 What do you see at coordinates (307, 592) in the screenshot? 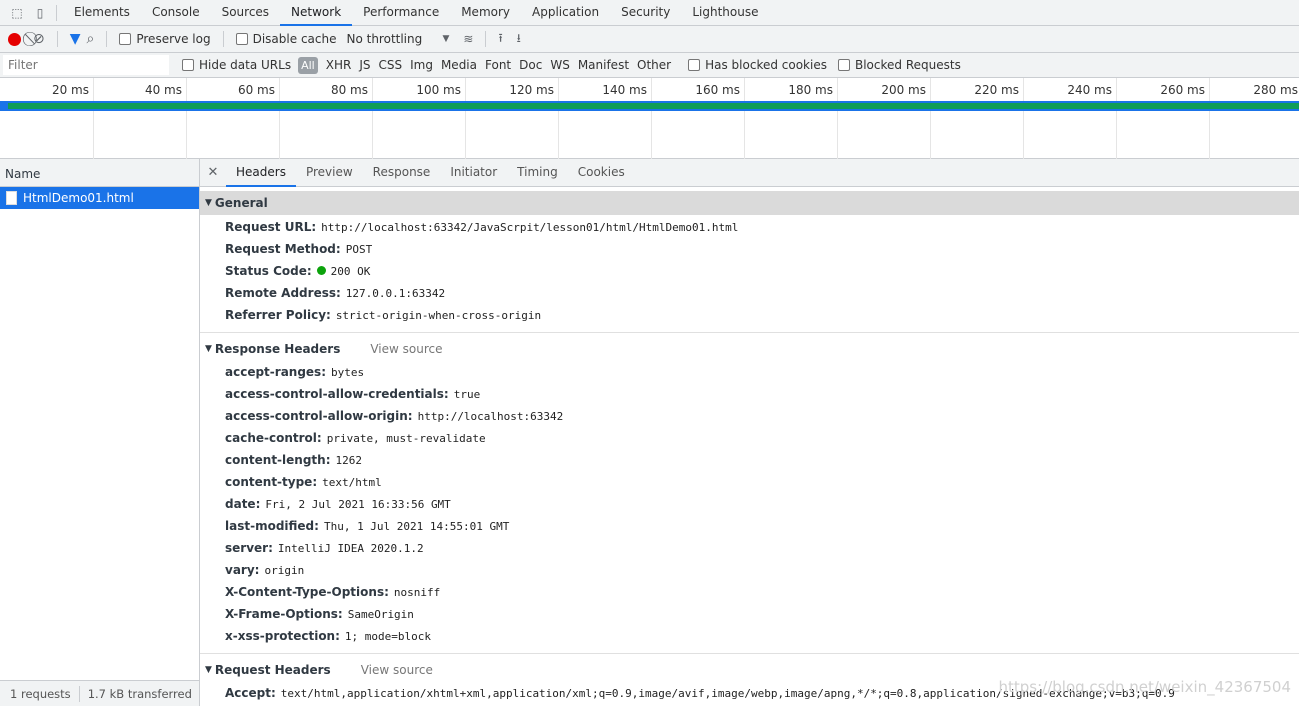
I see `header-name: X-Content-Type-Options:` at bounding box center [307, 592].